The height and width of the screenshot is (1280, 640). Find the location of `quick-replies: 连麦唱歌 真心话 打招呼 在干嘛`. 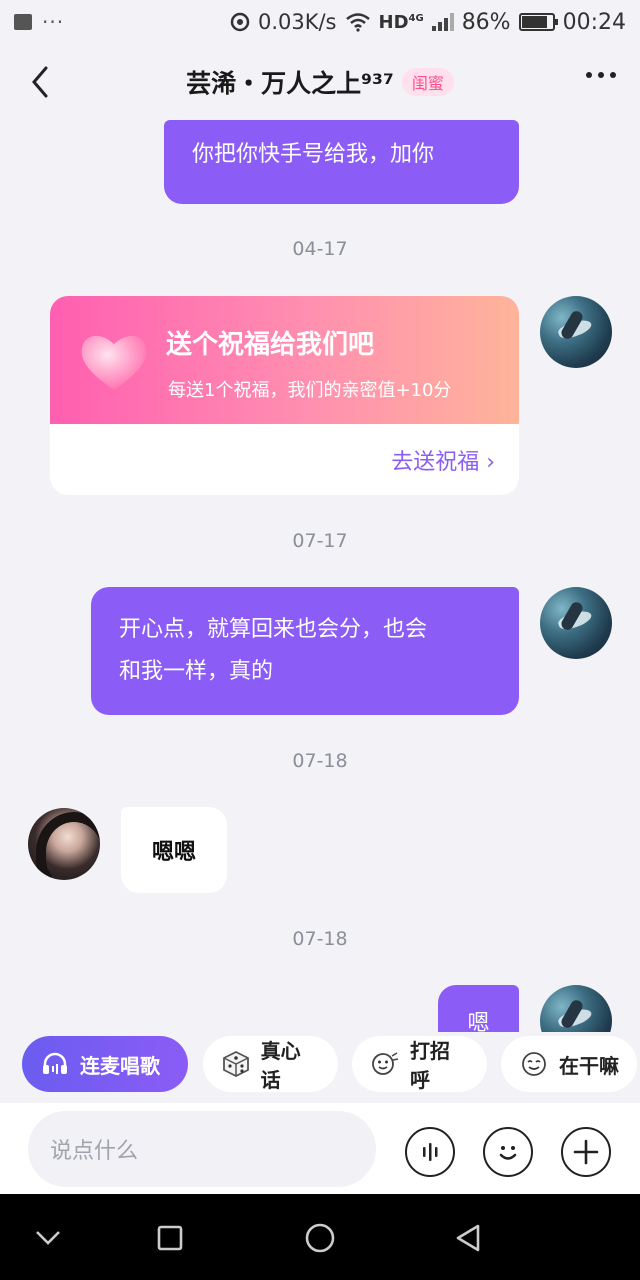

quick-replies: 连麦唱歌 真心话 打招呼 在干嘛 is located at coordinates (320, 1064).